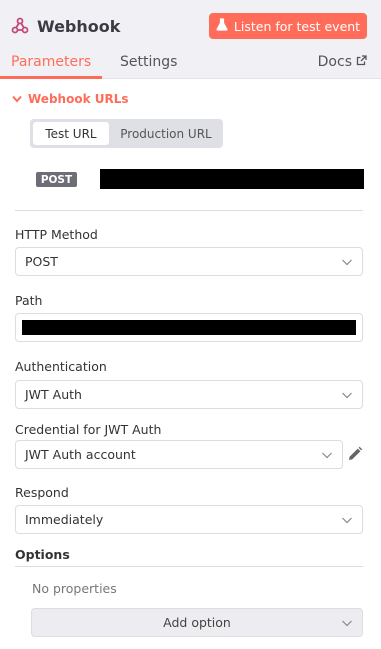 Image resolution: width=381 pixels, height=649 pixels. I want to click on tab-parameters: Parameters, so click(51, 62).